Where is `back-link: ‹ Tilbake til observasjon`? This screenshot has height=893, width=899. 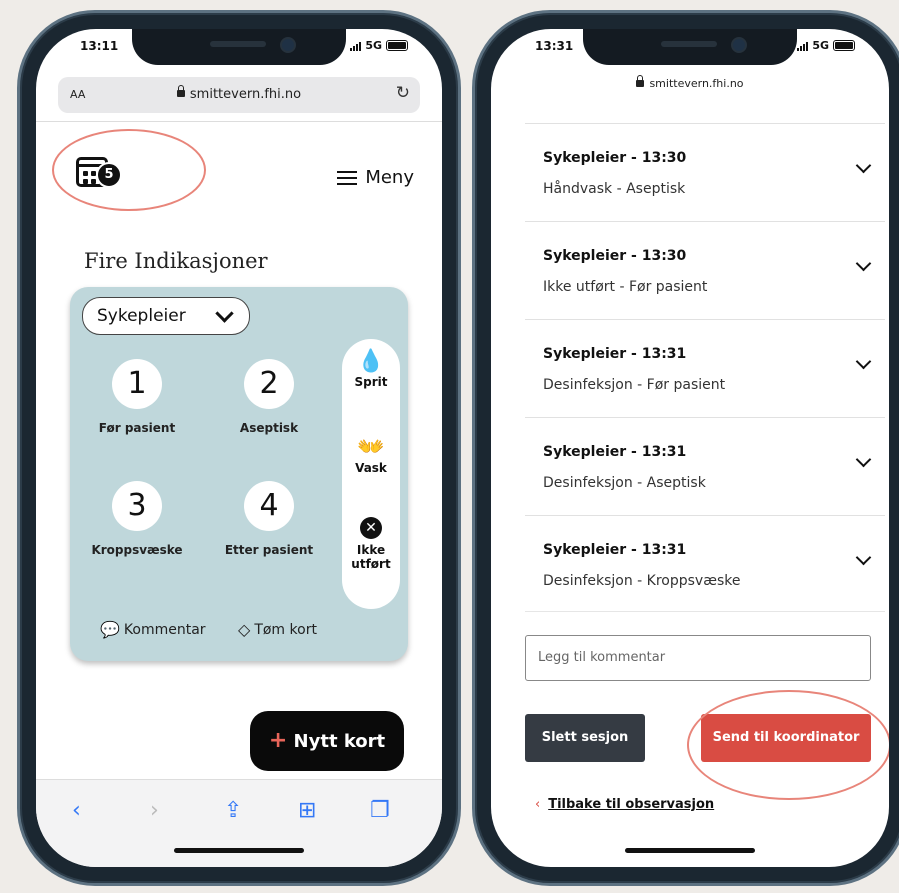 back-link: ‹ Tilbake til observasjon is located at coordinates (624, 804).